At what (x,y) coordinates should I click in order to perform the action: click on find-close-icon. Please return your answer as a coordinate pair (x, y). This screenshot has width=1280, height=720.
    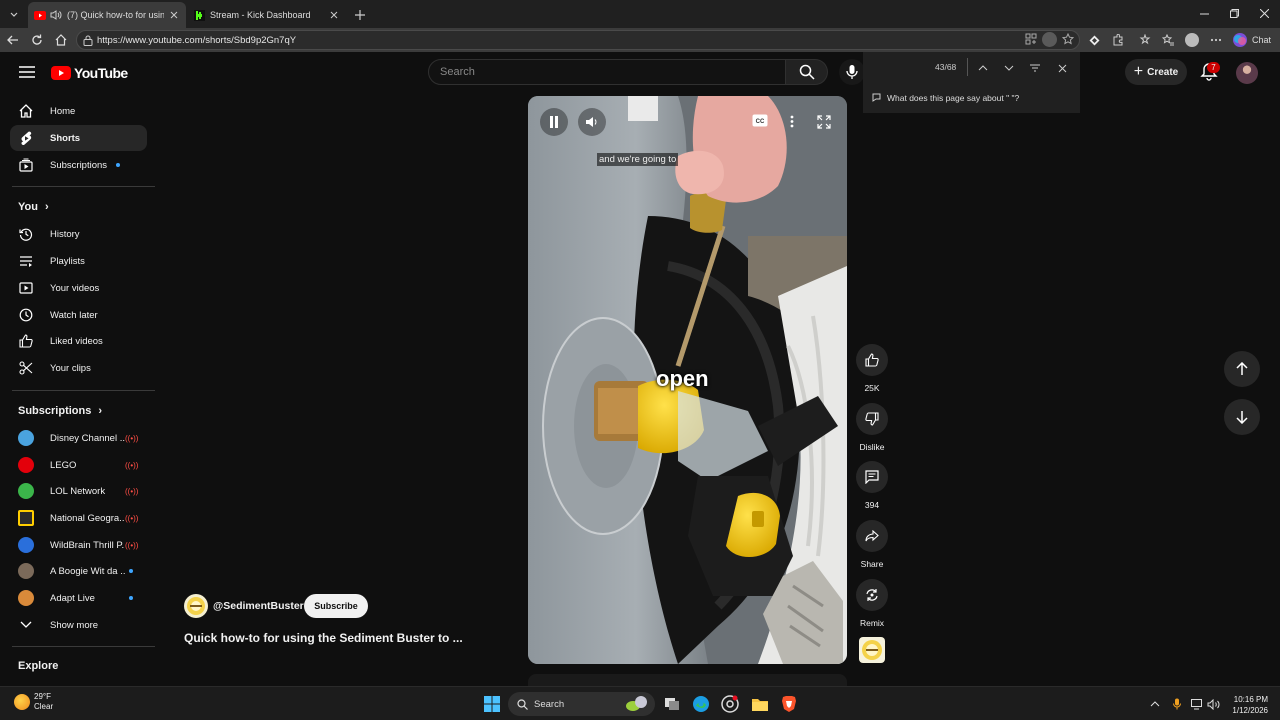
    Looking at the image, I should click on (1062, 68).